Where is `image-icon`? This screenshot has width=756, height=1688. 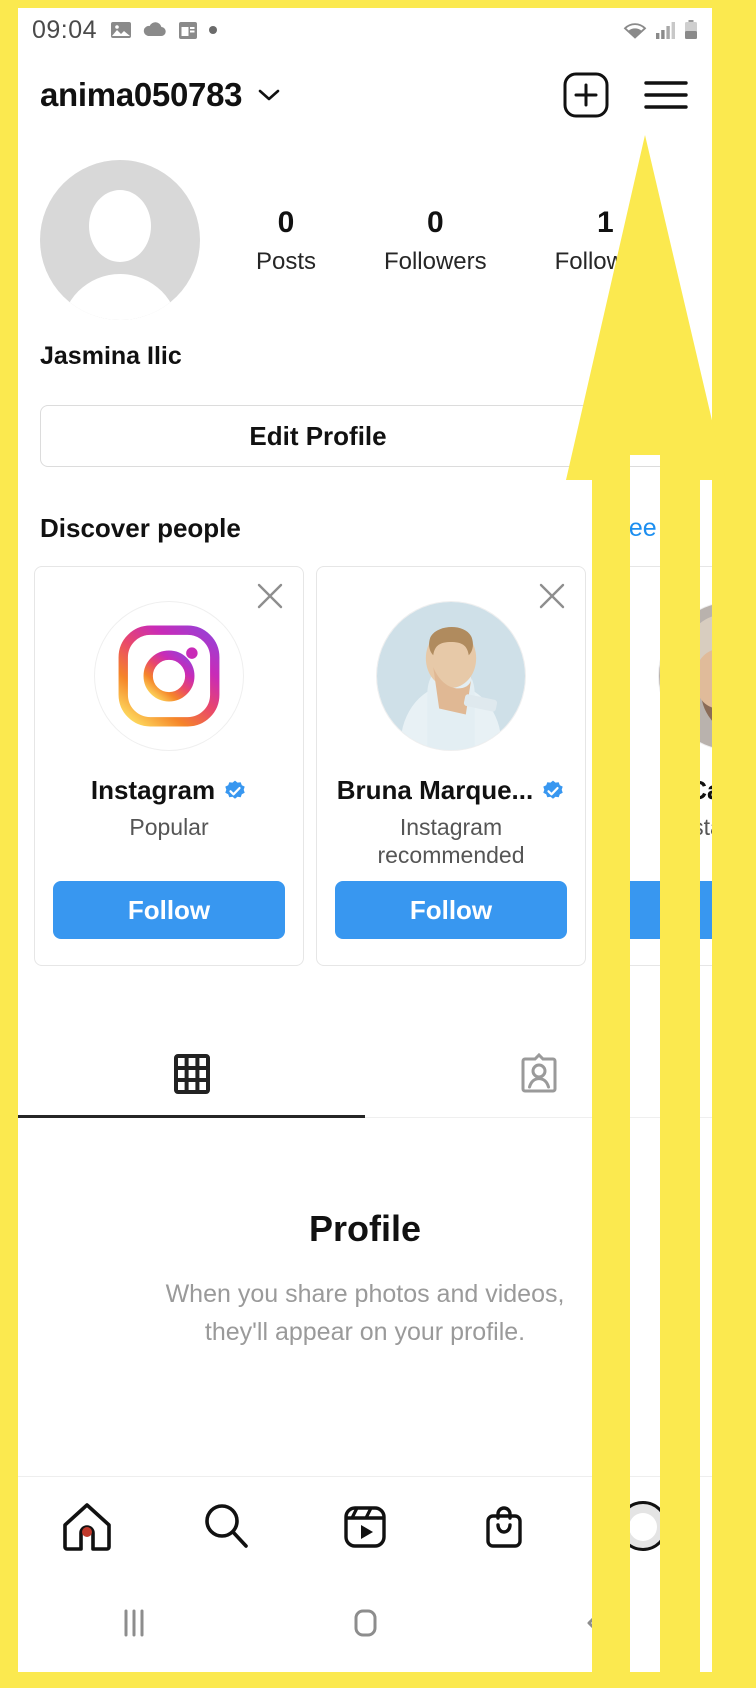
image-icon is located at coordinates (121, 30).